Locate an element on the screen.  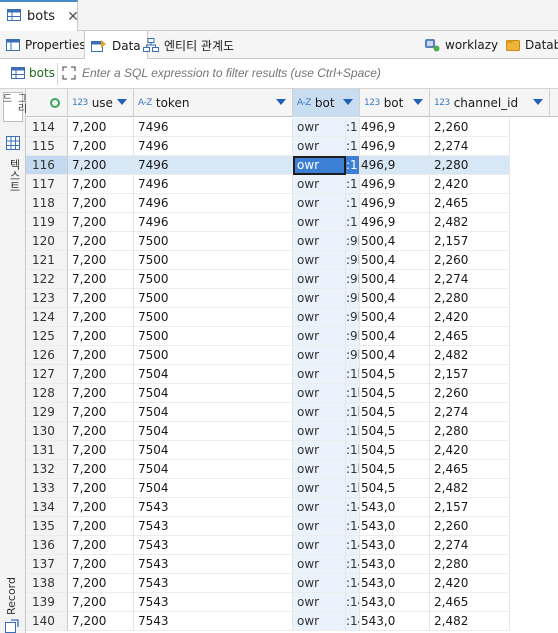
grid-icon is located at coordinates (13, 144).